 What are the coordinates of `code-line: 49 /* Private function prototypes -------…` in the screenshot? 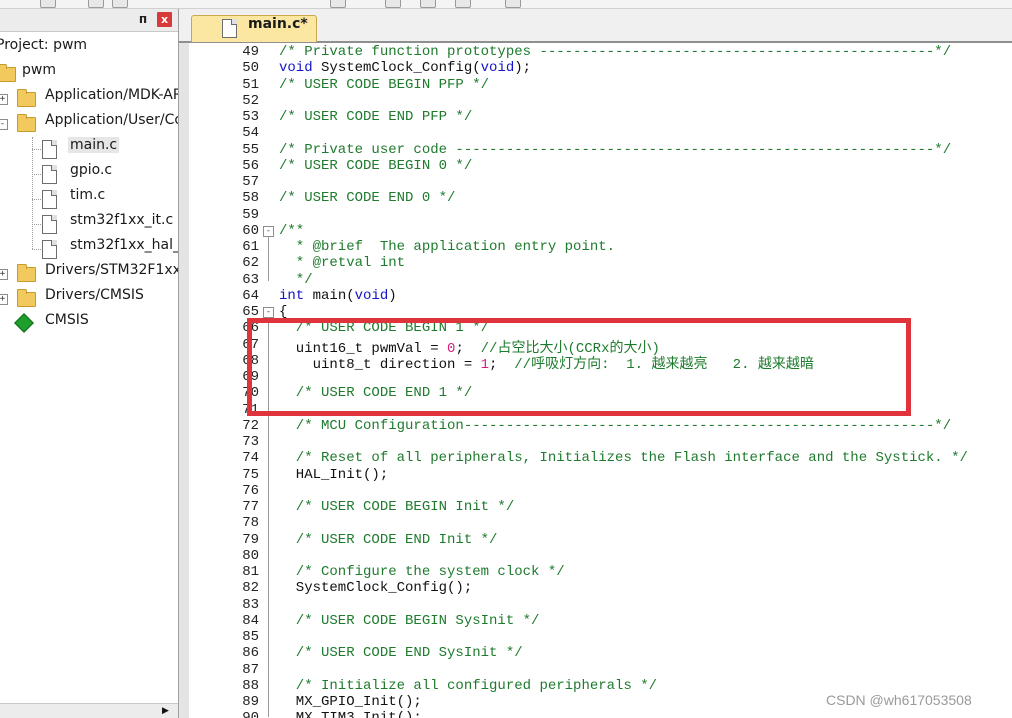 It's located at (600, 52).